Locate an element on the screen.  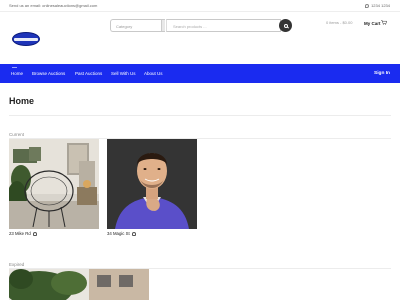
auction-card is located at coordinates (79, 284).